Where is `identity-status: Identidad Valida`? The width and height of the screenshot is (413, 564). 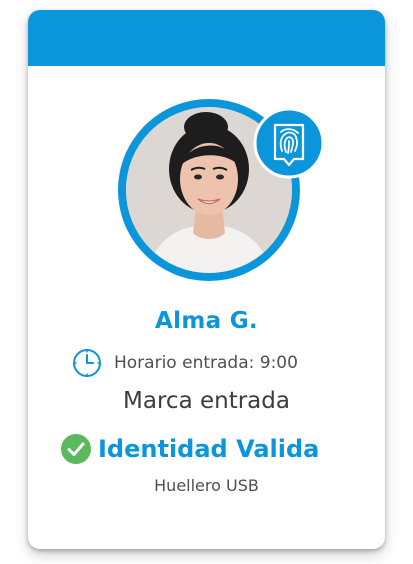 identity-status: Identidad Valida is located at coordinates (189, 449).